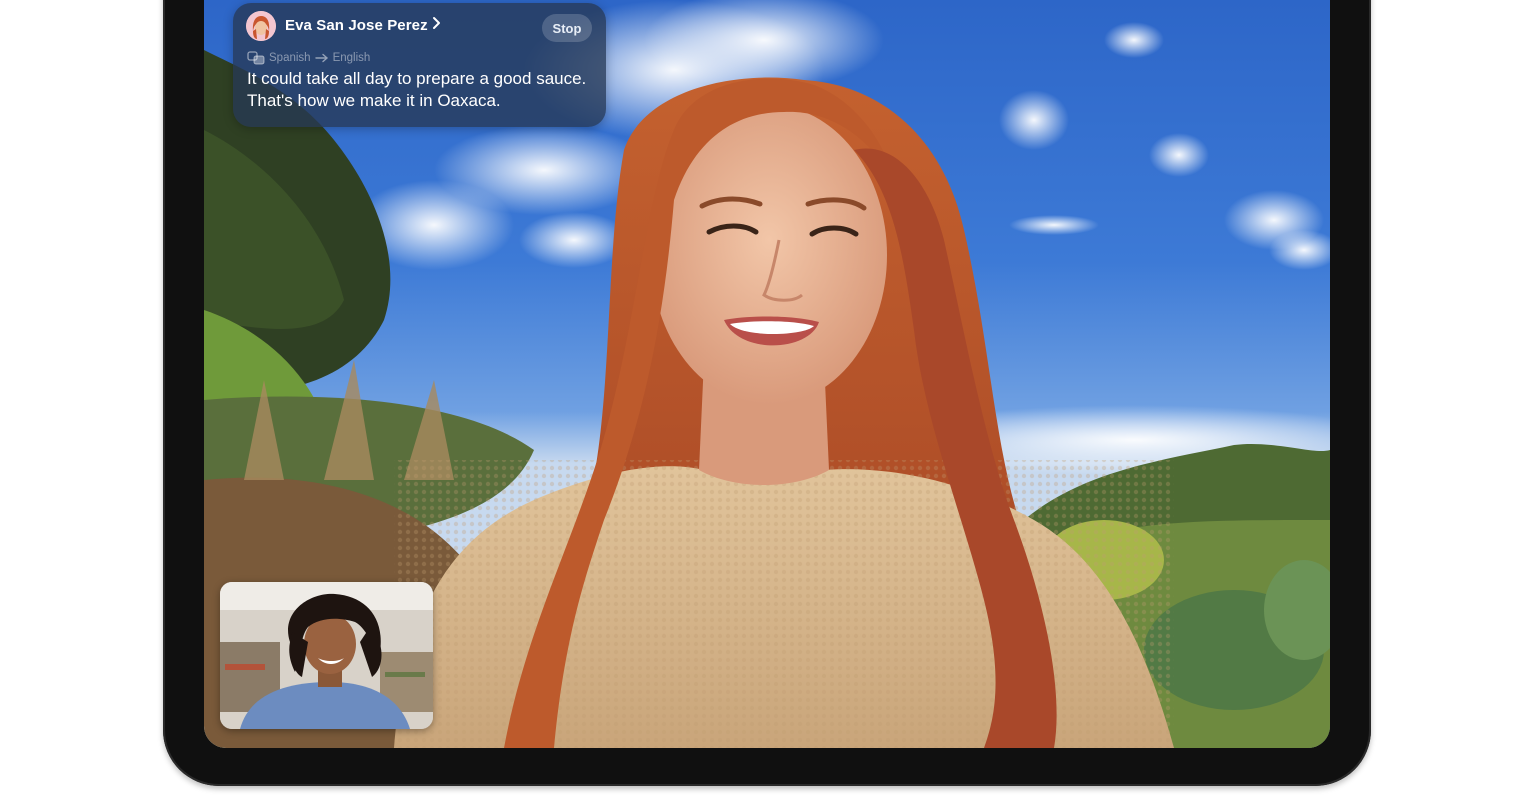  I want to click on memoji-avatar-icon, so click(261, 26).